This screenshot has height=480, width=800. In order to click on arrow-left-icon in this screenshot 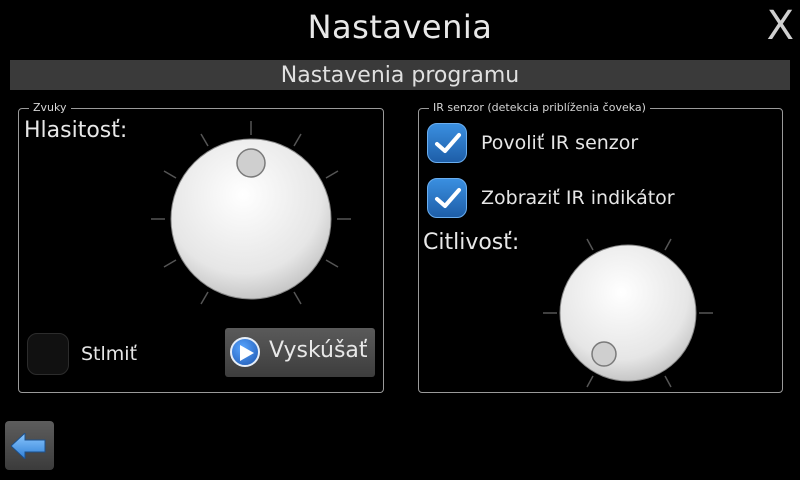, I will do `click(28, 446)`.